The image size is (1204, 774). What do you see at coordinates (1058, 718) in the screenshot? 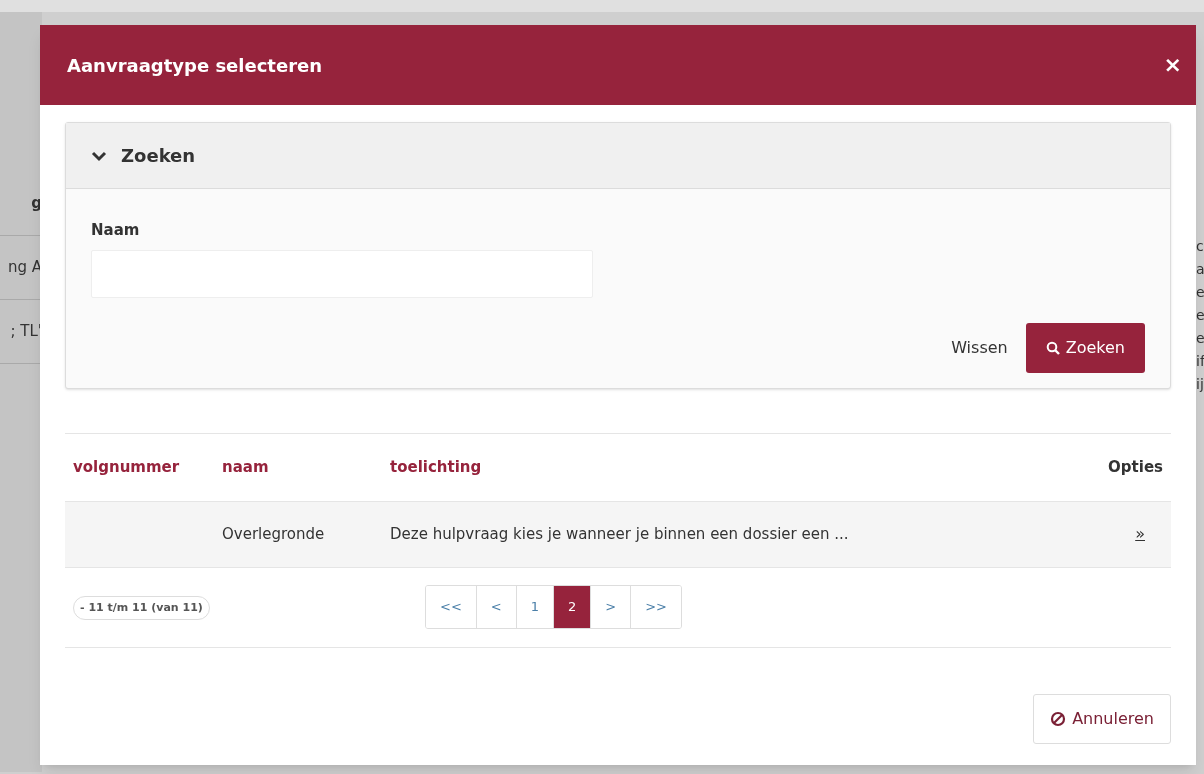
I see `ban-icon` at bounding box center [1058, 718].